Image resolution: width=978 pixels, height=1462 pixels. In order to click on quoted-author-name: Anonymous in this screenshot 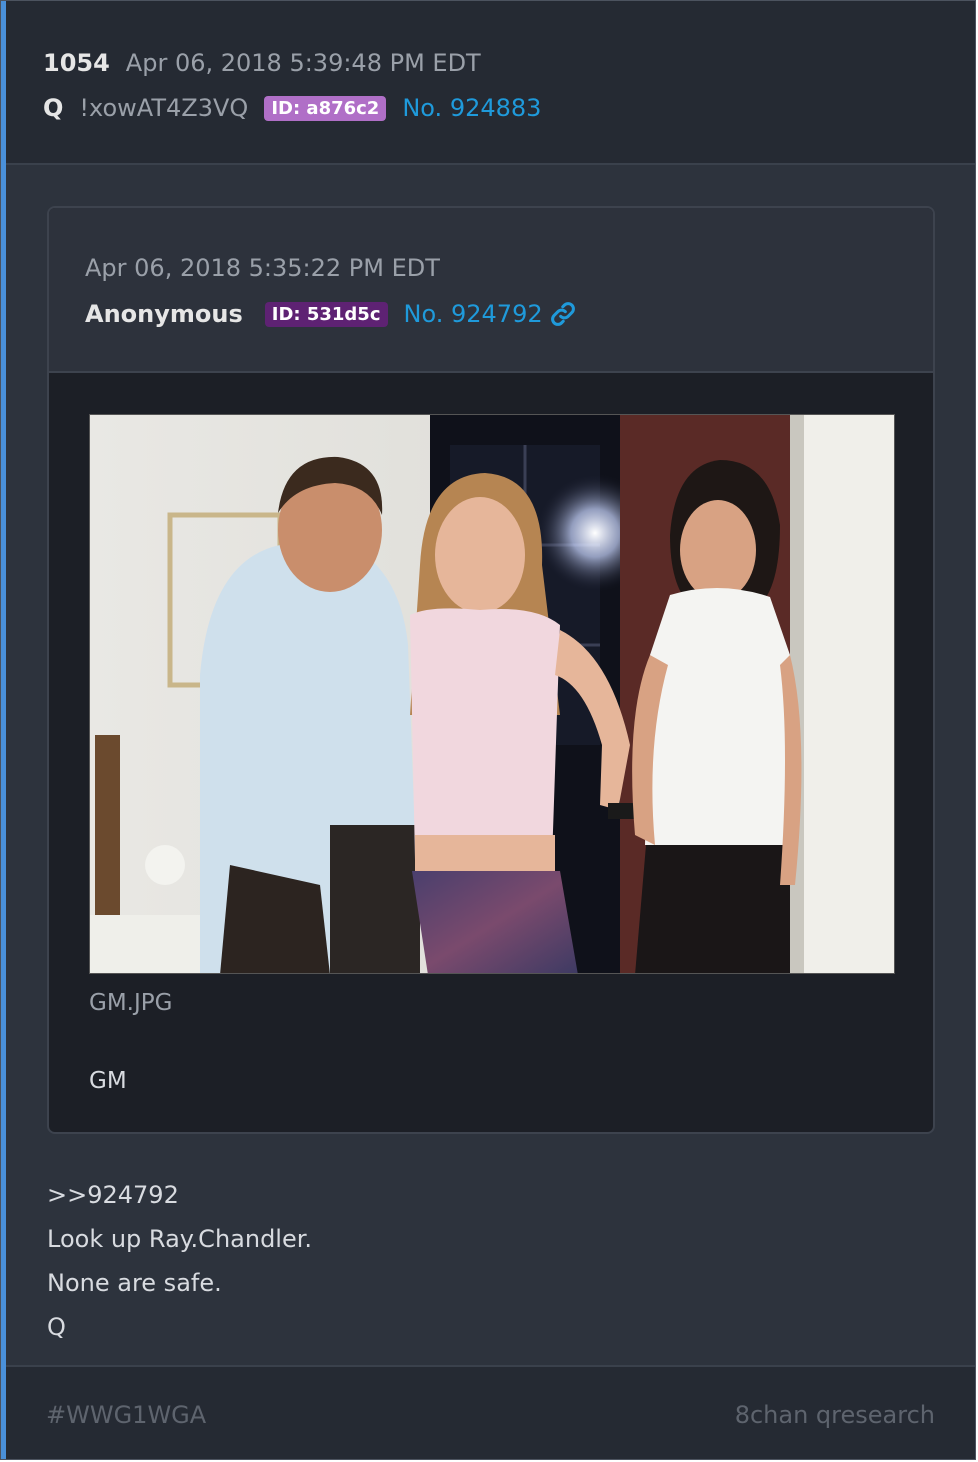, I will do `click(164, 314)`.